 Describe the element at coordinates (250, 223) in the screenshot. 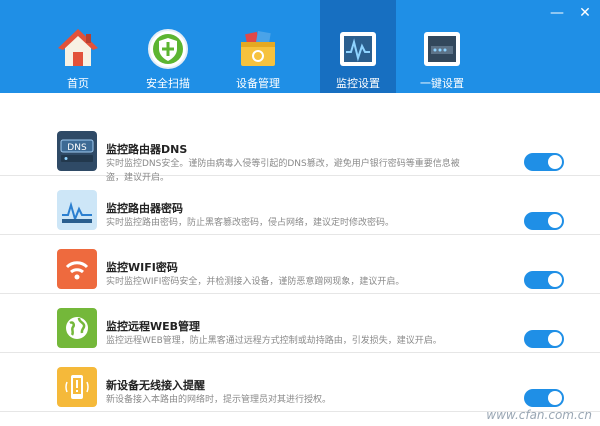

I see `setting-description: 实时监控路由密码，防止黑客篡改密码，侵占网络，建议定时修改密码。` at that location.